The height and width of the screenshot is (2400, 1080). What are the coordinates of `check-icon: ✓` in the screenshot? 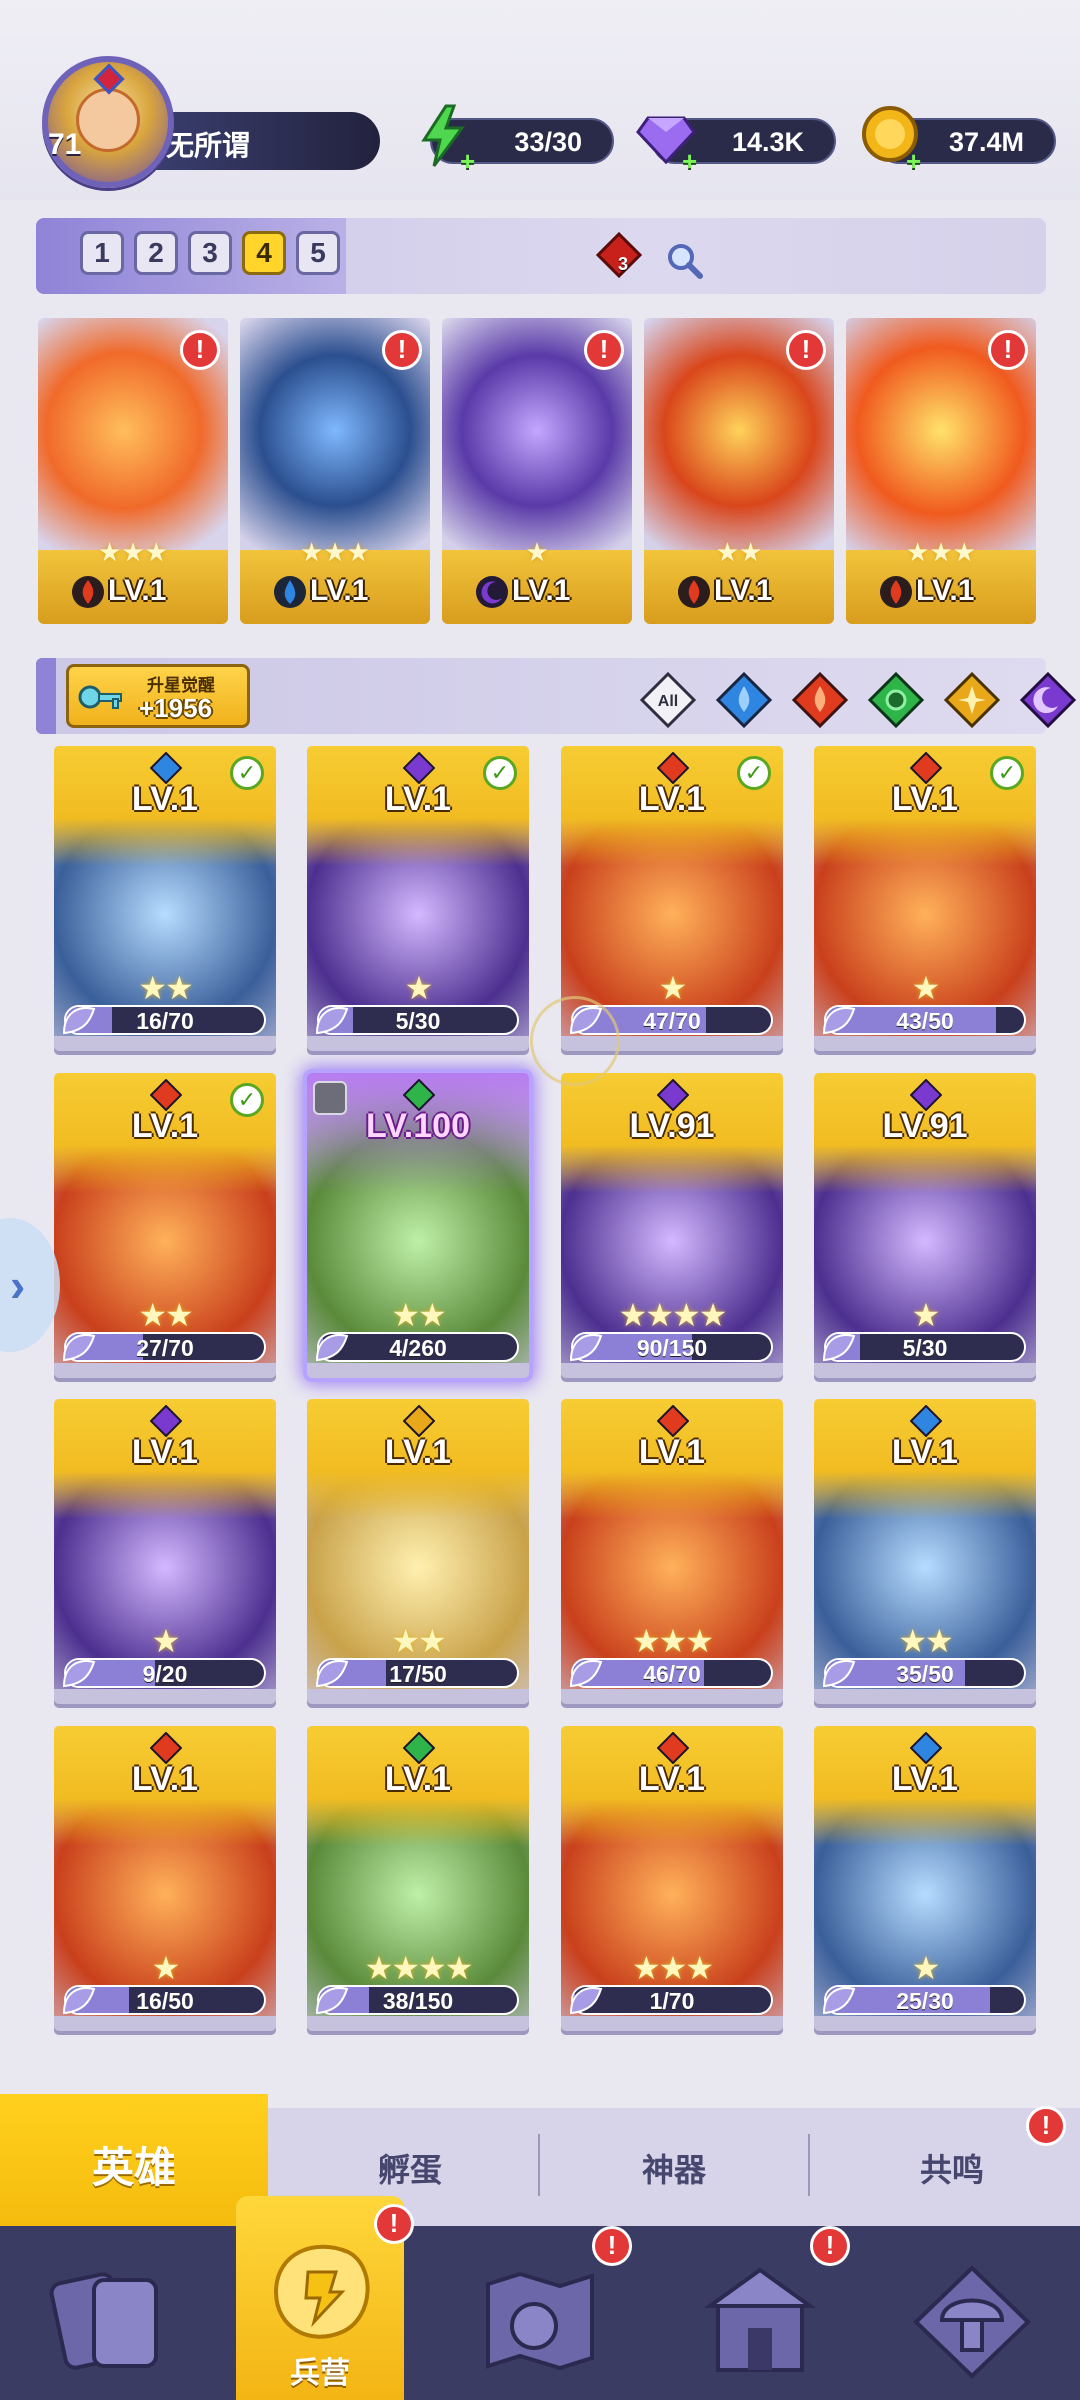 It's located at (247, 1100).